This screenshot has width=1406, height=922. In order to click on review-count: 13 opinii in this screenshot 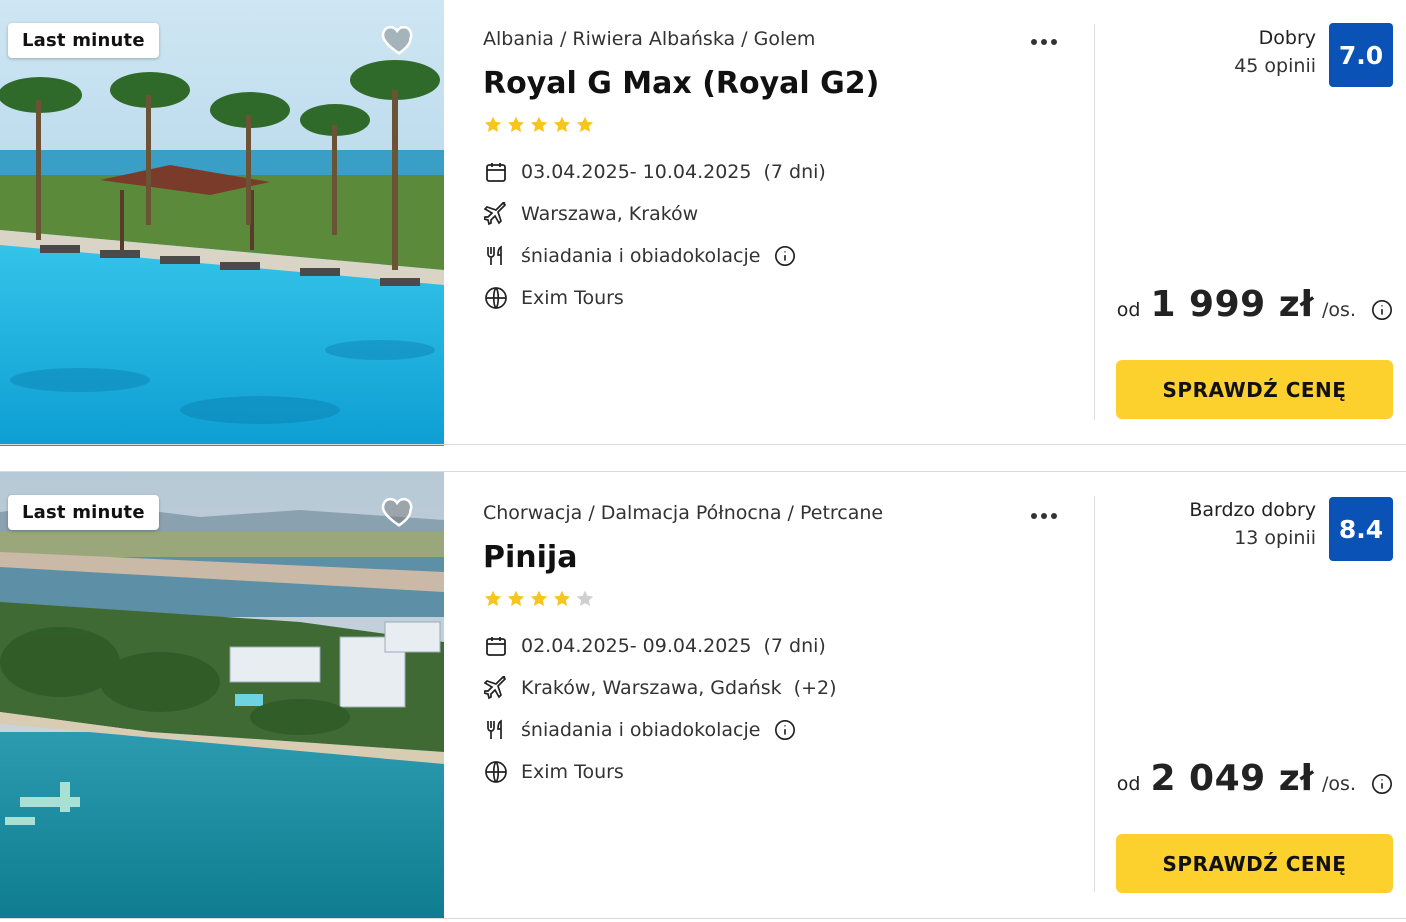, I will do `click(1275, 538)`.